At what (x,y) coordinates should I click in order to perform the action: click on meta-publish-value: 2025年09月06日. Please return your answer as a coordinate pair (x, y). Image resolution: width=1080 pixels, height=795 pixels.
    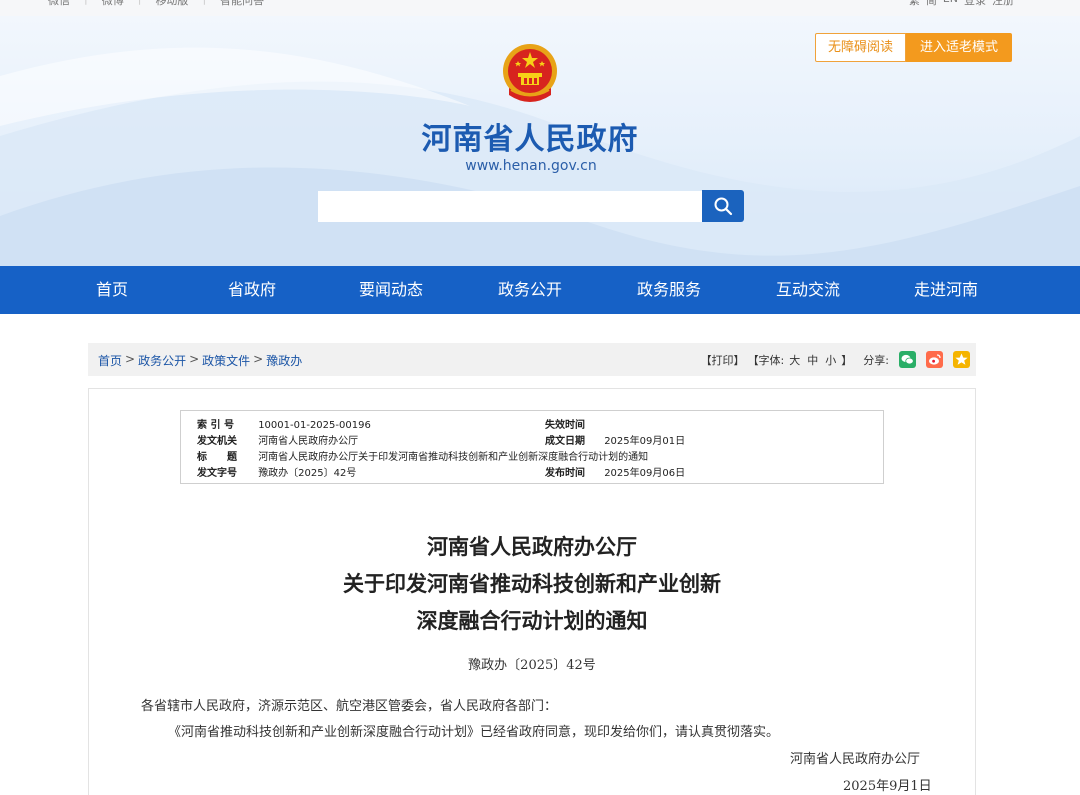
    Looking at the image, I should click on (645, 473).